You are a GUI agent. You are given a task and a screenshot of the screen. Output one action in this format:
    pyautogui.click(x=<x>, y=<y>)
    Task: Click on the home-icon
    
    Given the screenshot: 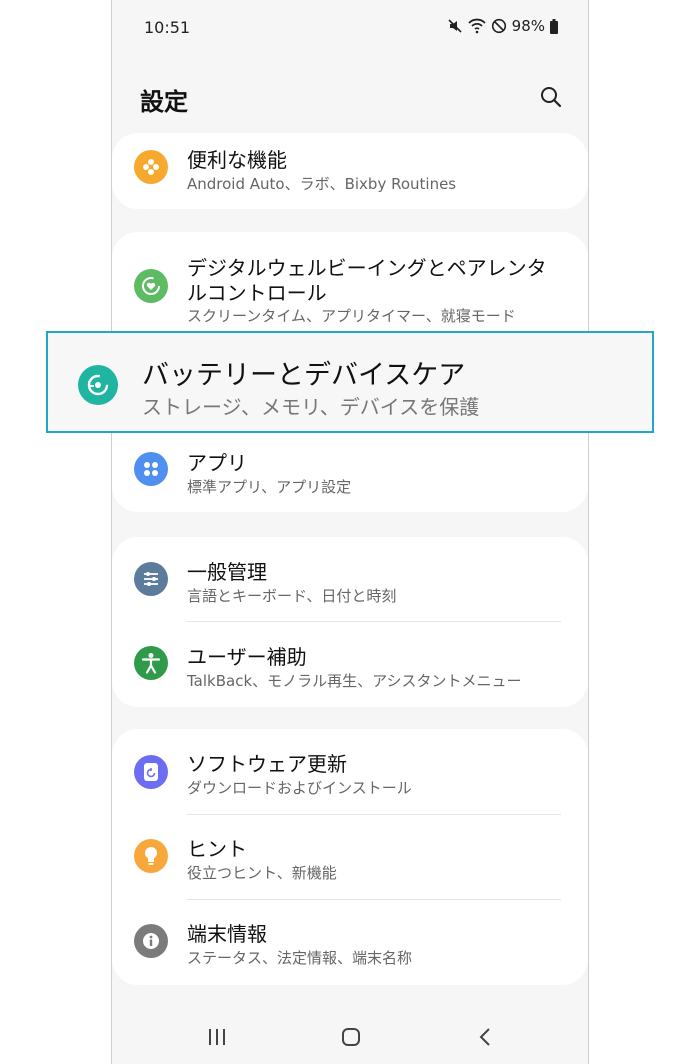 What is the action you would take?
    pyautogui.click(x=351, y=1037)
    